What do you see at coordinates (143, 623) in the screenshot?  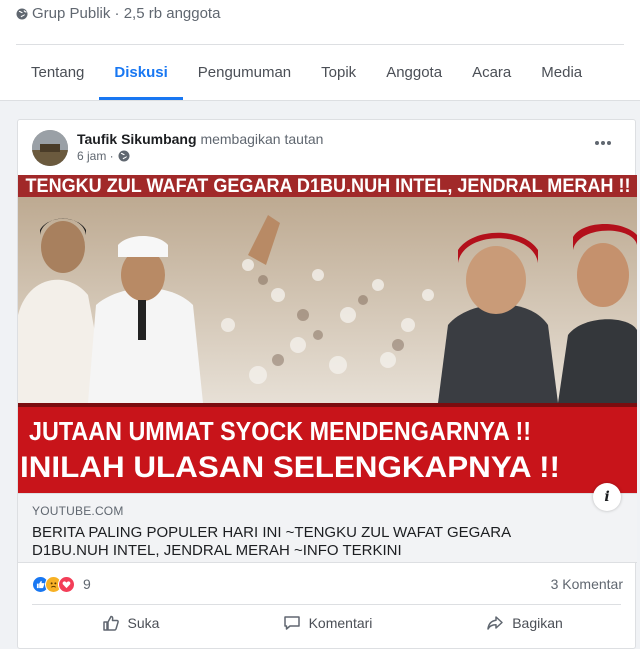 I see `like-label: Suka` at bounding box center [143, 623].